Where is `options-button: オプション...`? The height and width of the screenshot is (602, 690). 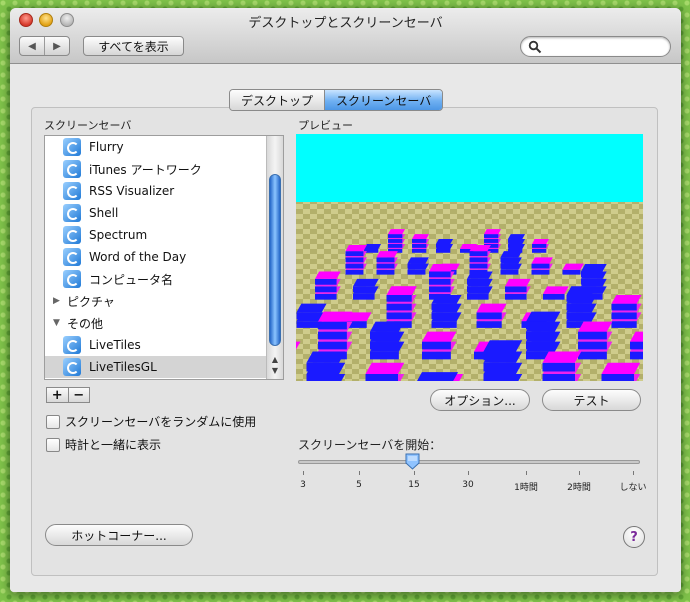
options-button: オプション... is located at coordinates (480, 400).